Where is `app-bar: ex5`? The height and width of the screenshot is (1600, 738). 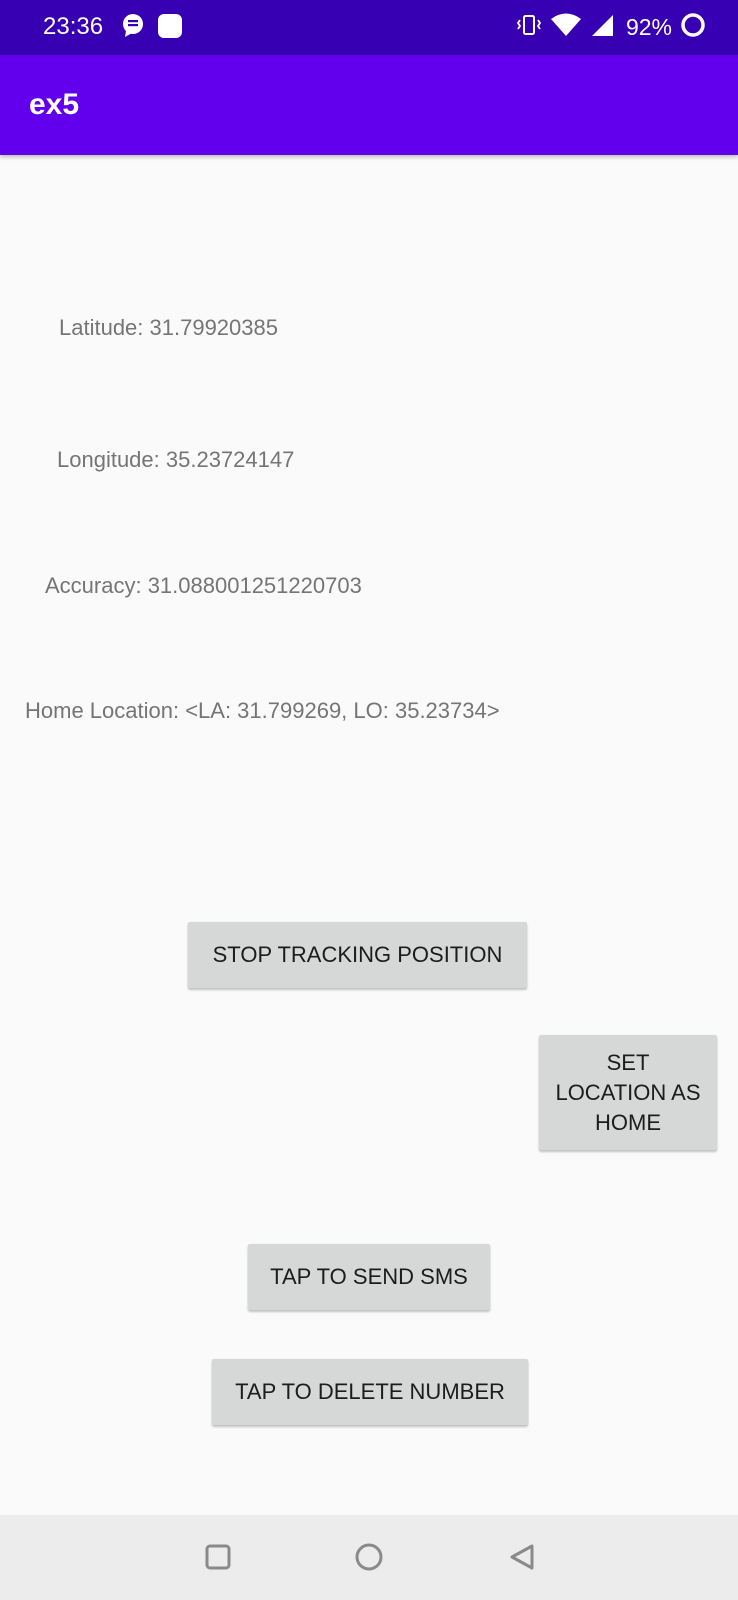 app-bar: ex5 is located at coordinates (369, 105).